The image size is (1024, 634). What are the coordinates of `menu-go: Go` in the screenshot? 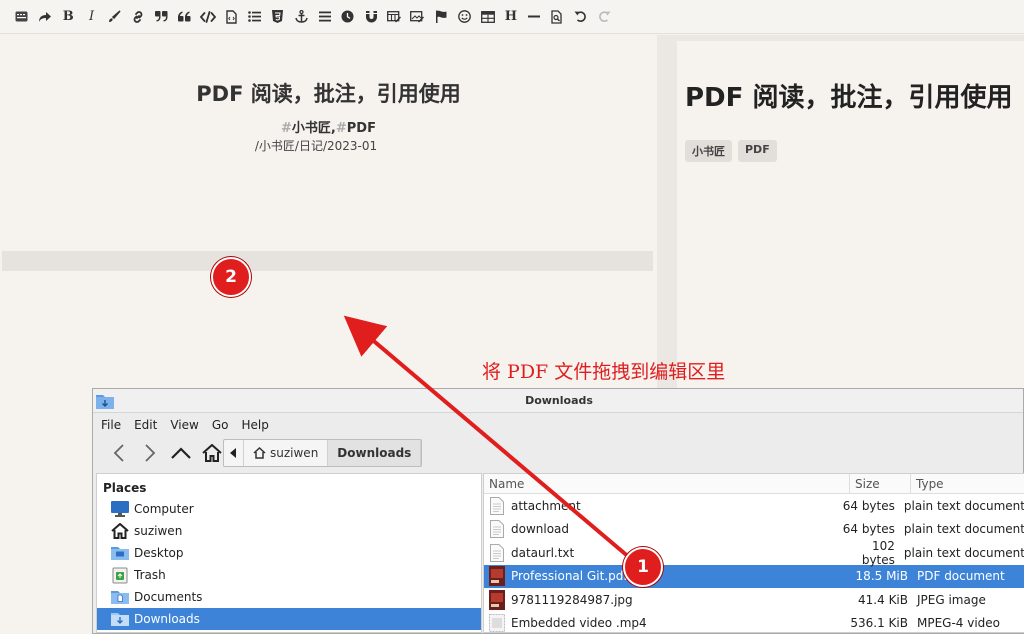 It's located at (220, 425).